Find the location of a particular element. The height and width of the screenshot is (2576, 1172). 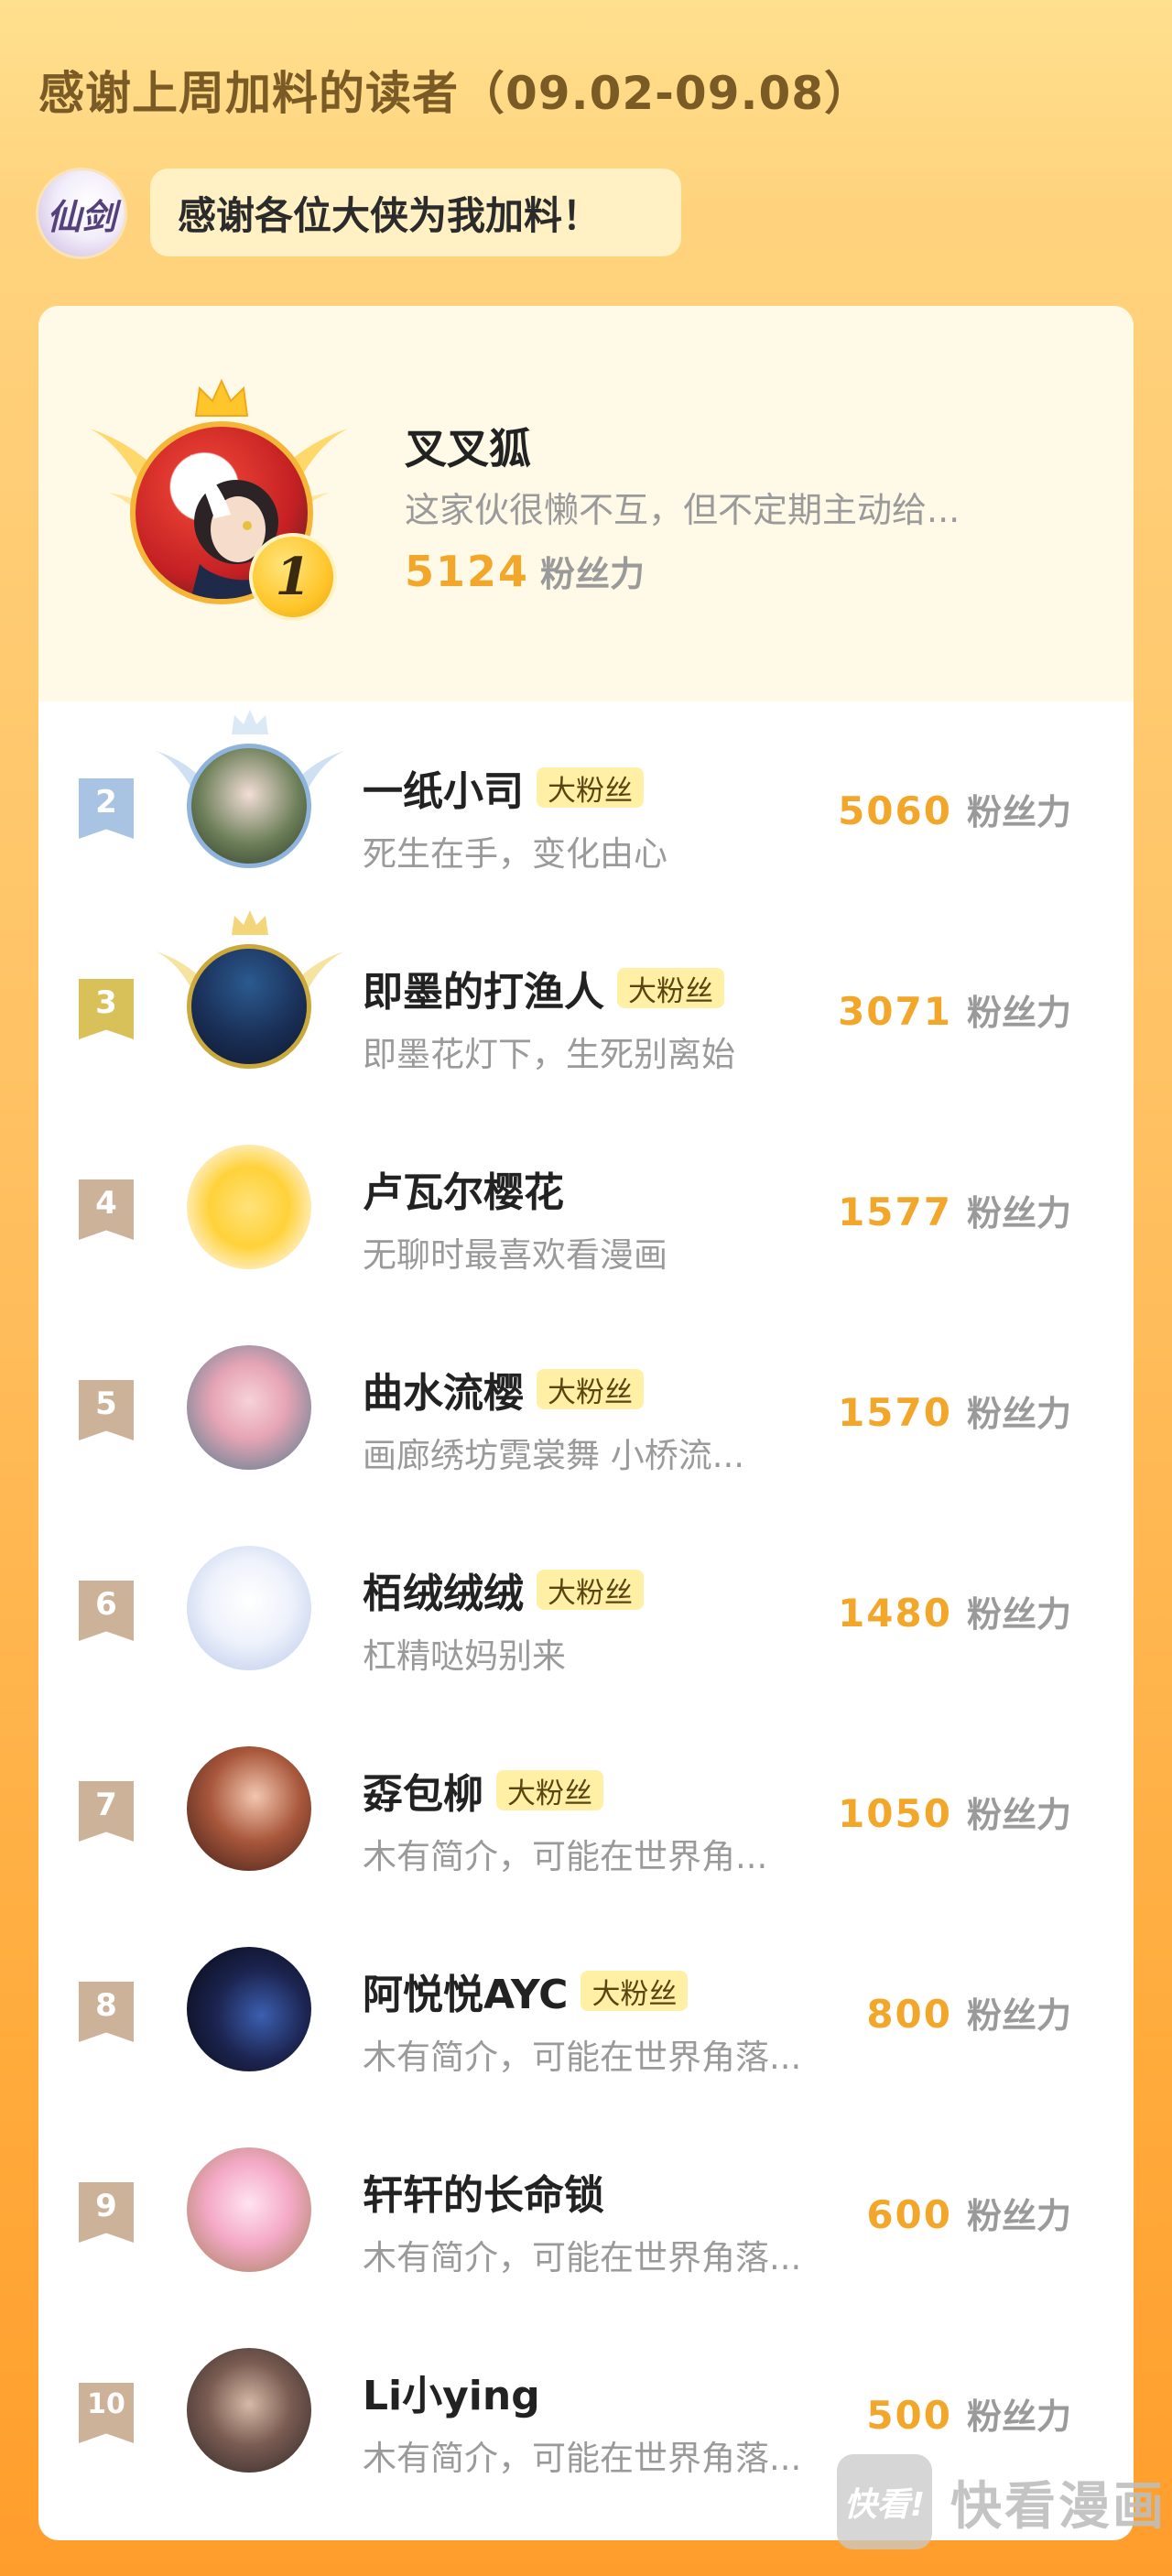

host-logo-text: 仙剑 is located at coordinates (81, 216).